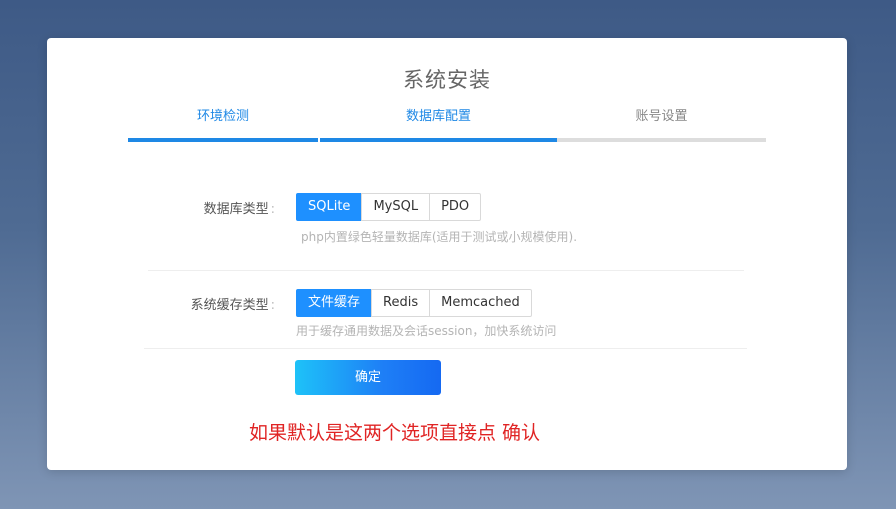 The width and height of the screenshot is (896, 509). I want to click on step-label: 环境检测, so click(222, 116).